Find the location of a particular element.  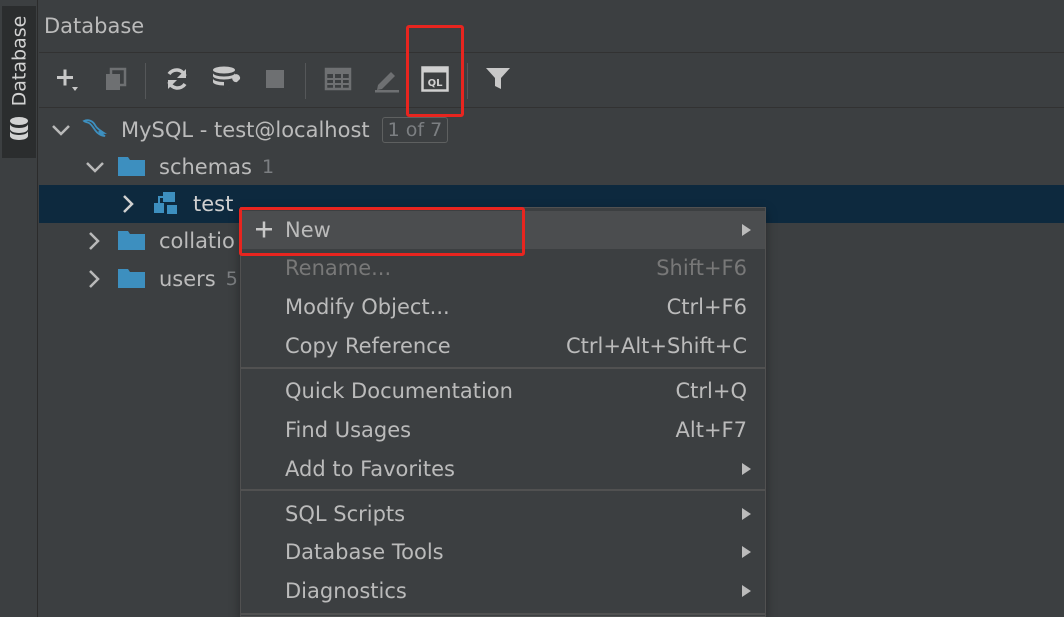

tree-row-collations: collatio is located at coordinates (139, 241).